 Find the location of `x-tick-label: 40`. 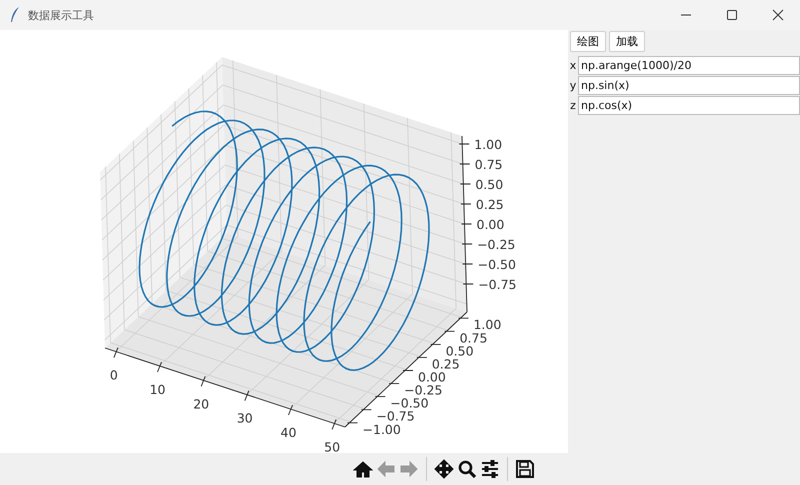

x-tick-label: 40 is located at coordinates (288, 432).